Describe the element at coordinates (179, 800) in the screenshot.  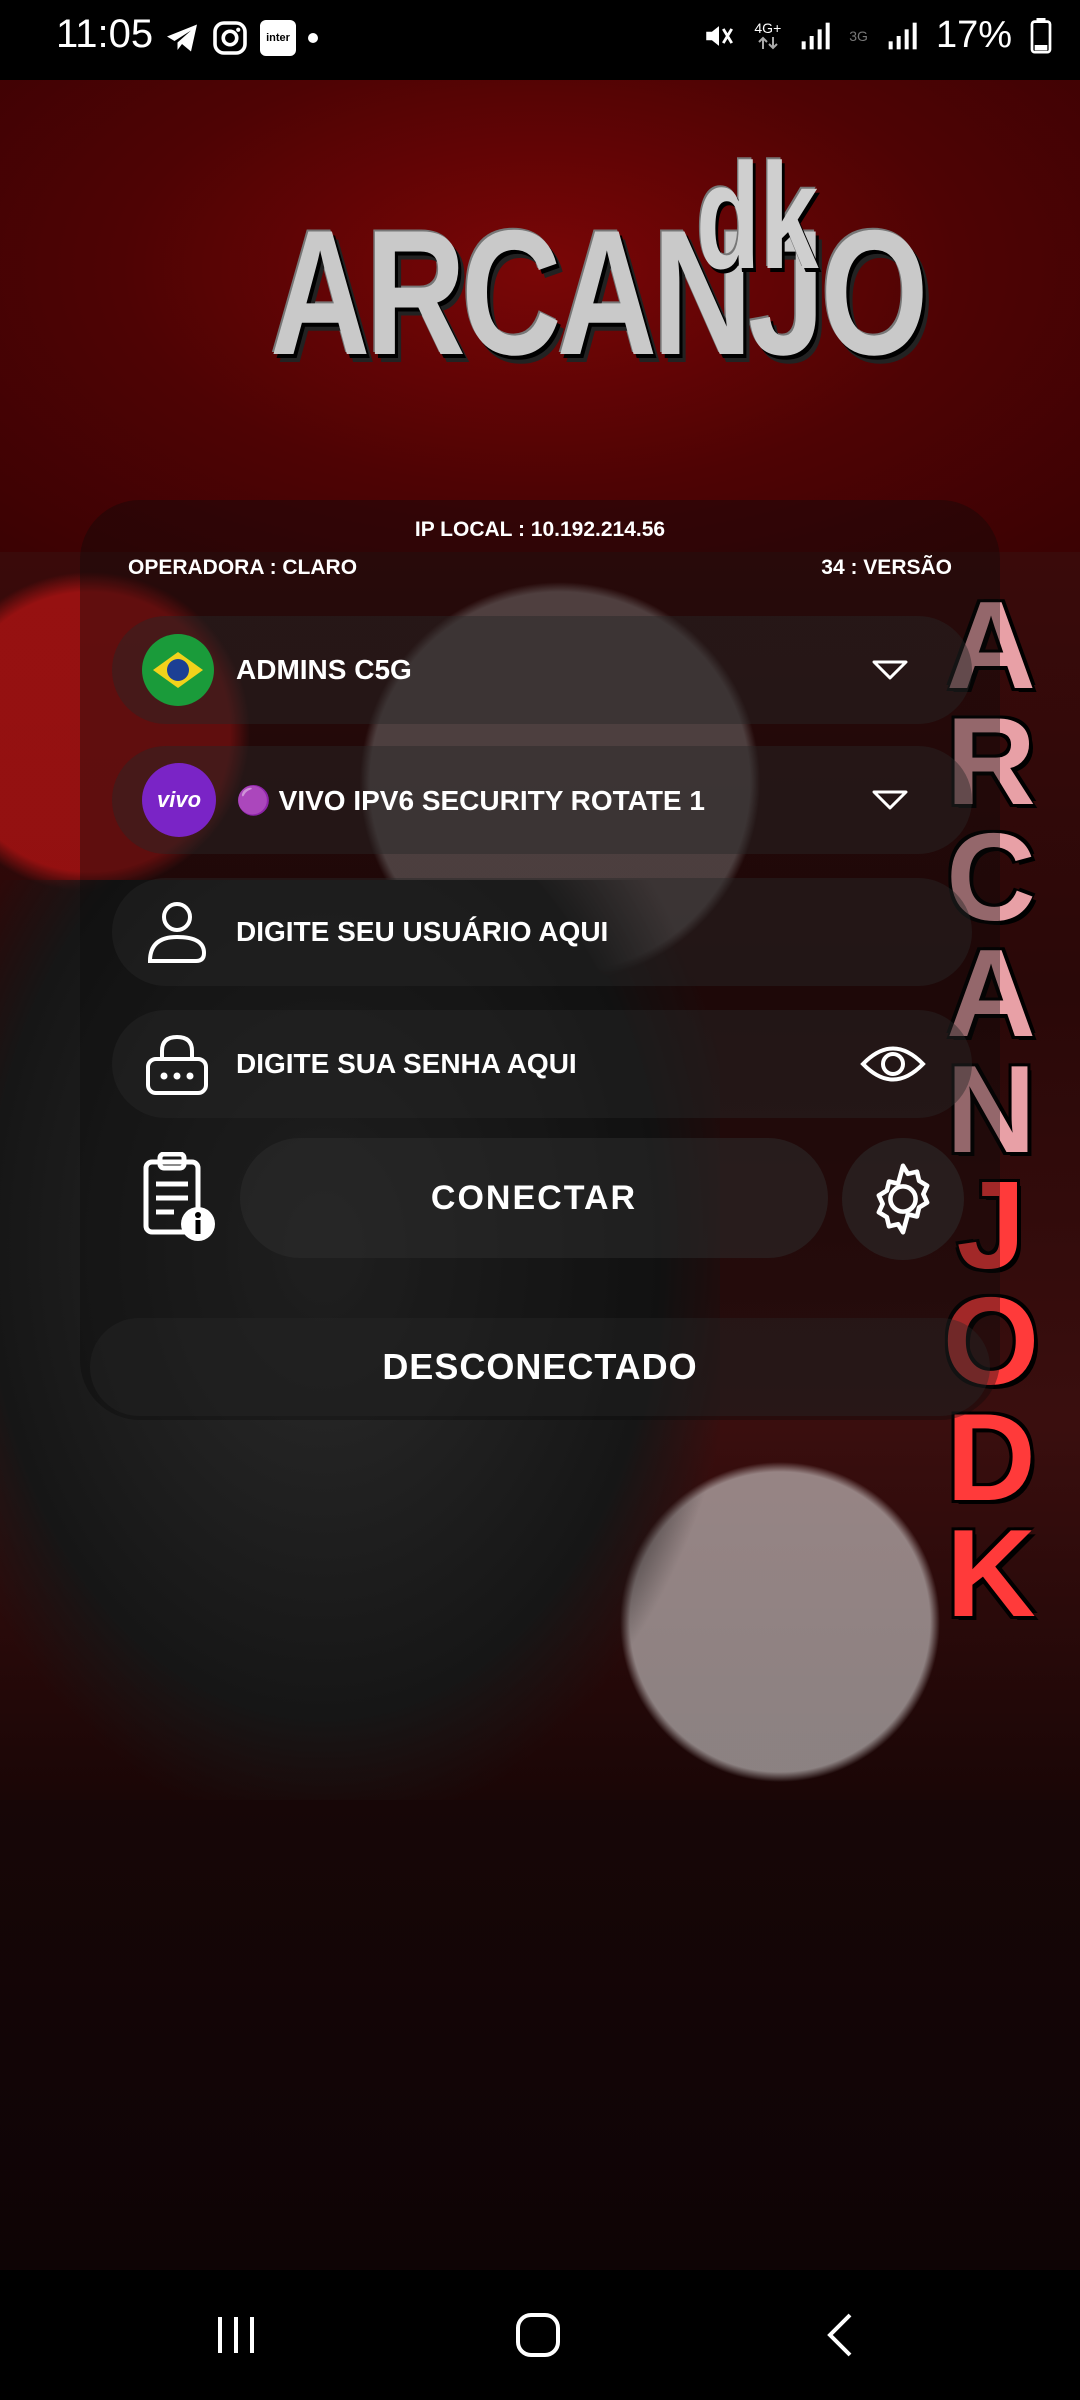
I see `vivo-icon: vivo` at that location.